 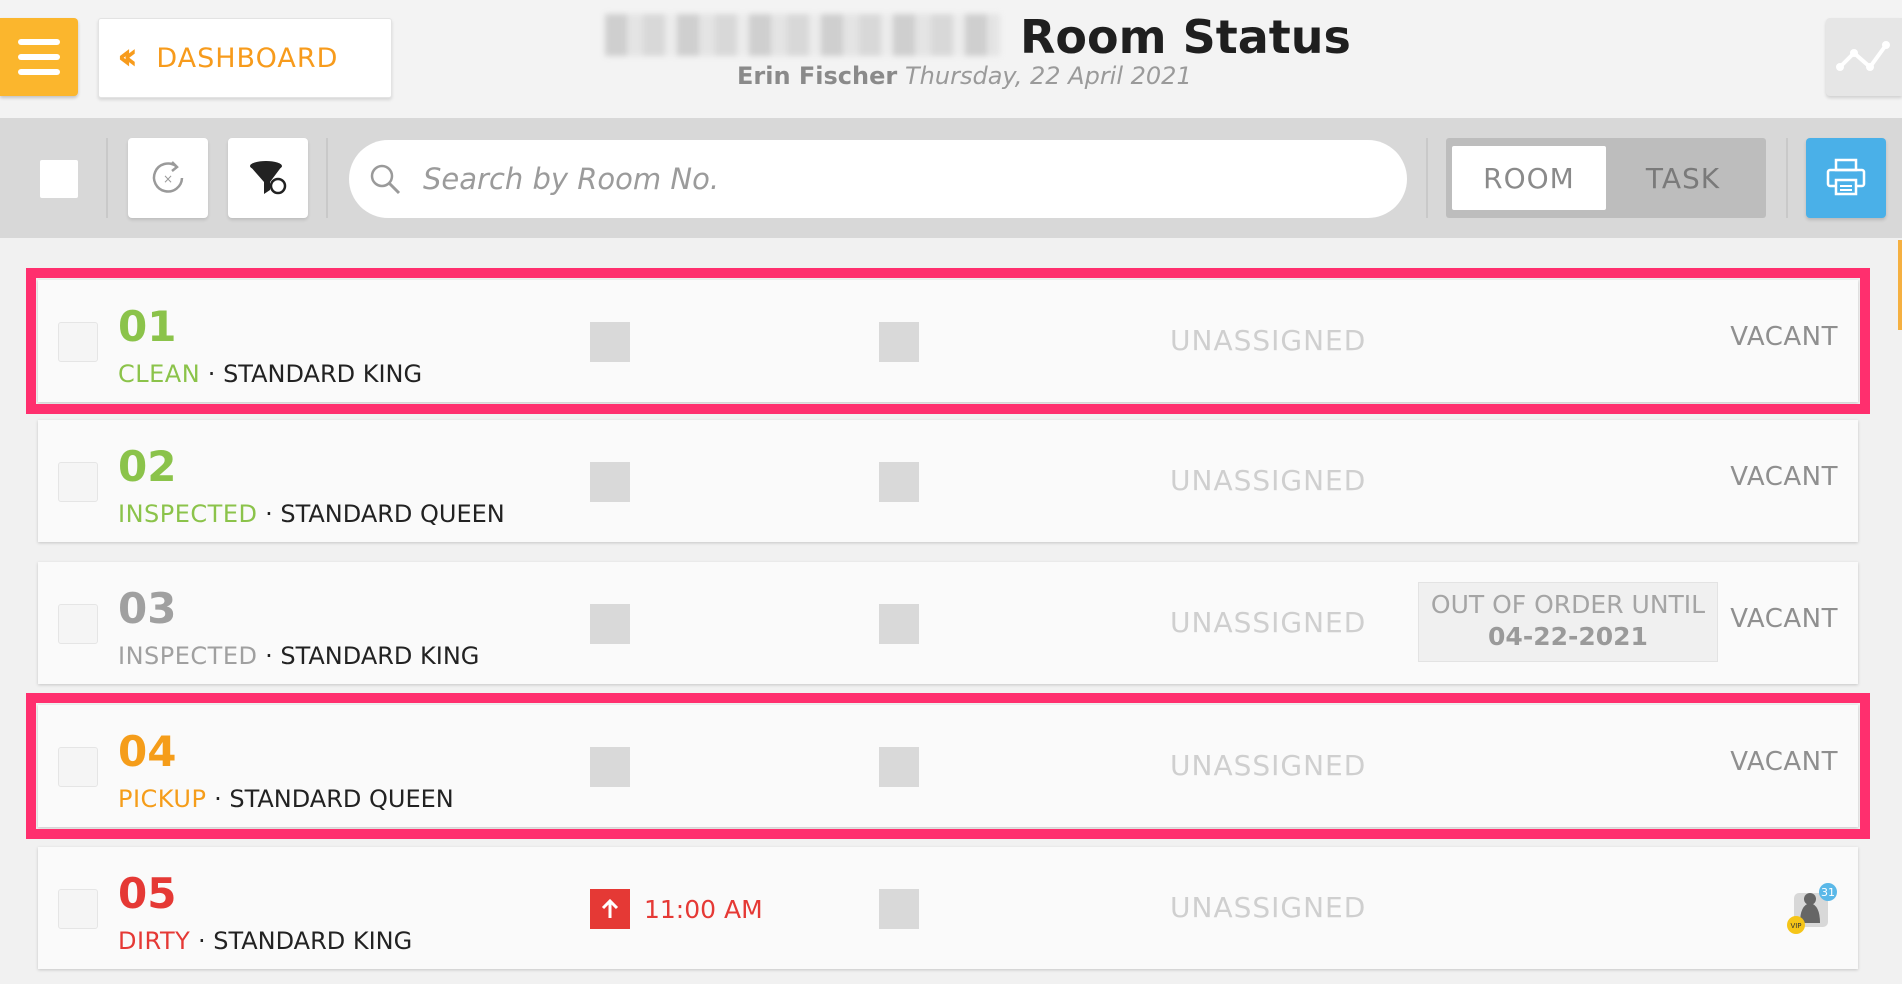 What do you see at coordinates (162, 799) in the screenshot?
I see `room-status: PICKUP` at bounding box center [162, 799].